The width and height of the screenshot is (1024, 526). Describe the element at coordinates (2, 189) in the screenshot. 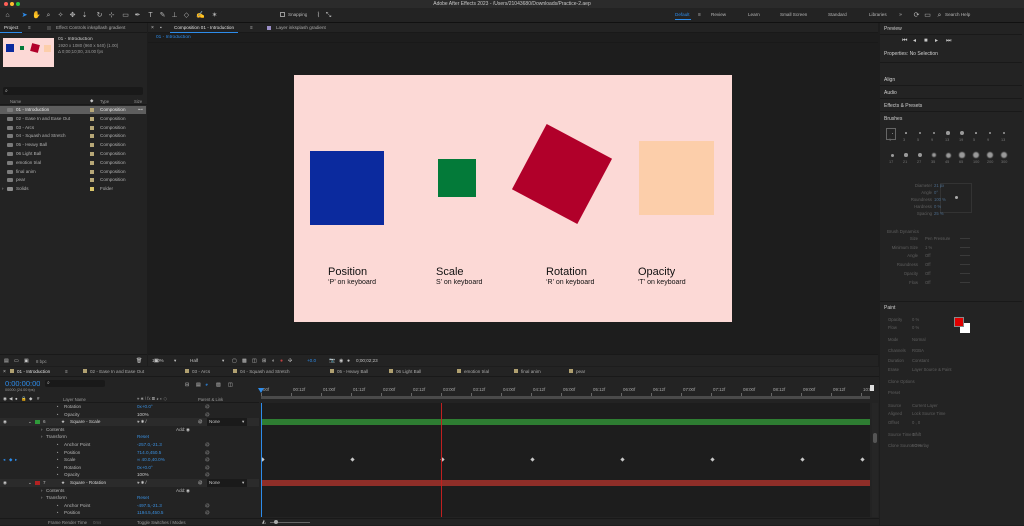

I see `expand-folder-icon: ›` at that location.